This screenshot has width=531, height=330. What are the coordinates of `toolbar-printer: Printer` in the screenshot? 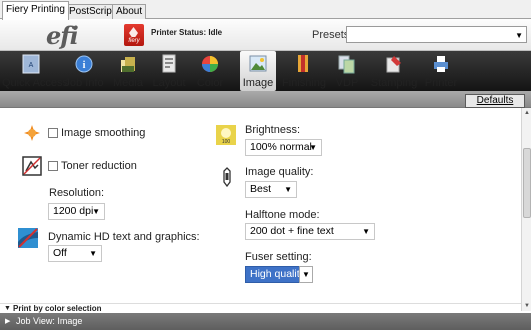 It's located at (441, 71).